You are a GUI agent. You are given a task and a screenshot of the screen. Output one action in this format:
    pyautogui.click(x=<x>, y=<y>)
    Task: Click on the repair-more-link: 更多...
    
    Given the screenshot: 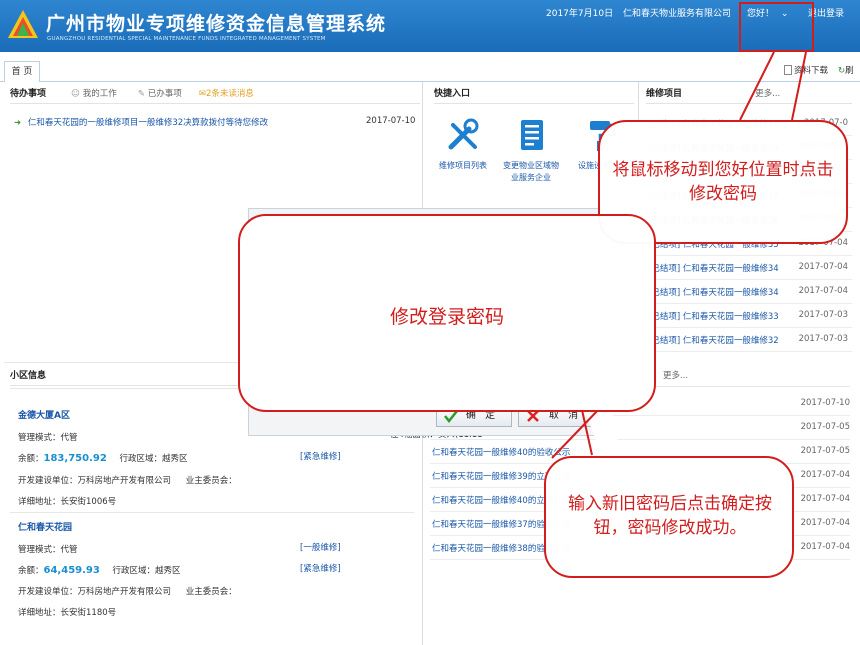 What is the action you would take?
    pyautogui.click(x=767, y=94)
    